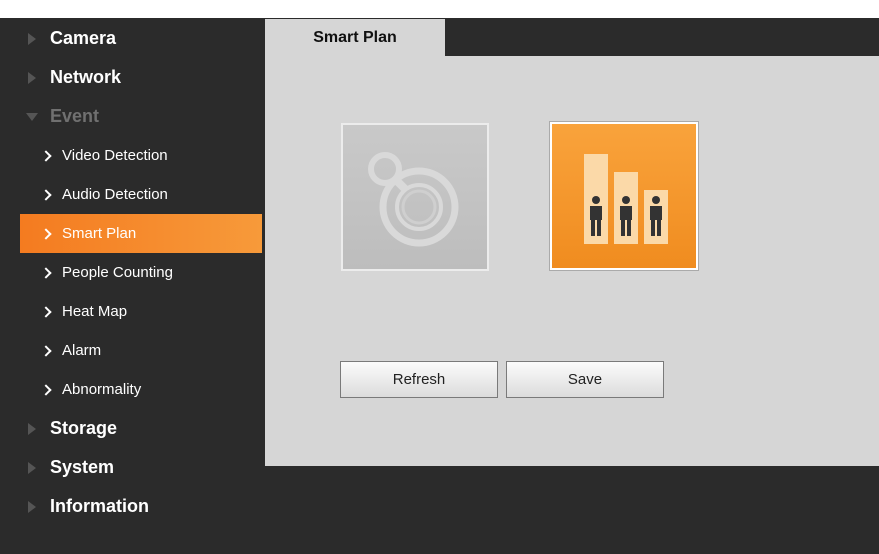 The width and height of the screenshot is (879, 554). I want to click on expanded-arrow-icon, so click(32, 116).